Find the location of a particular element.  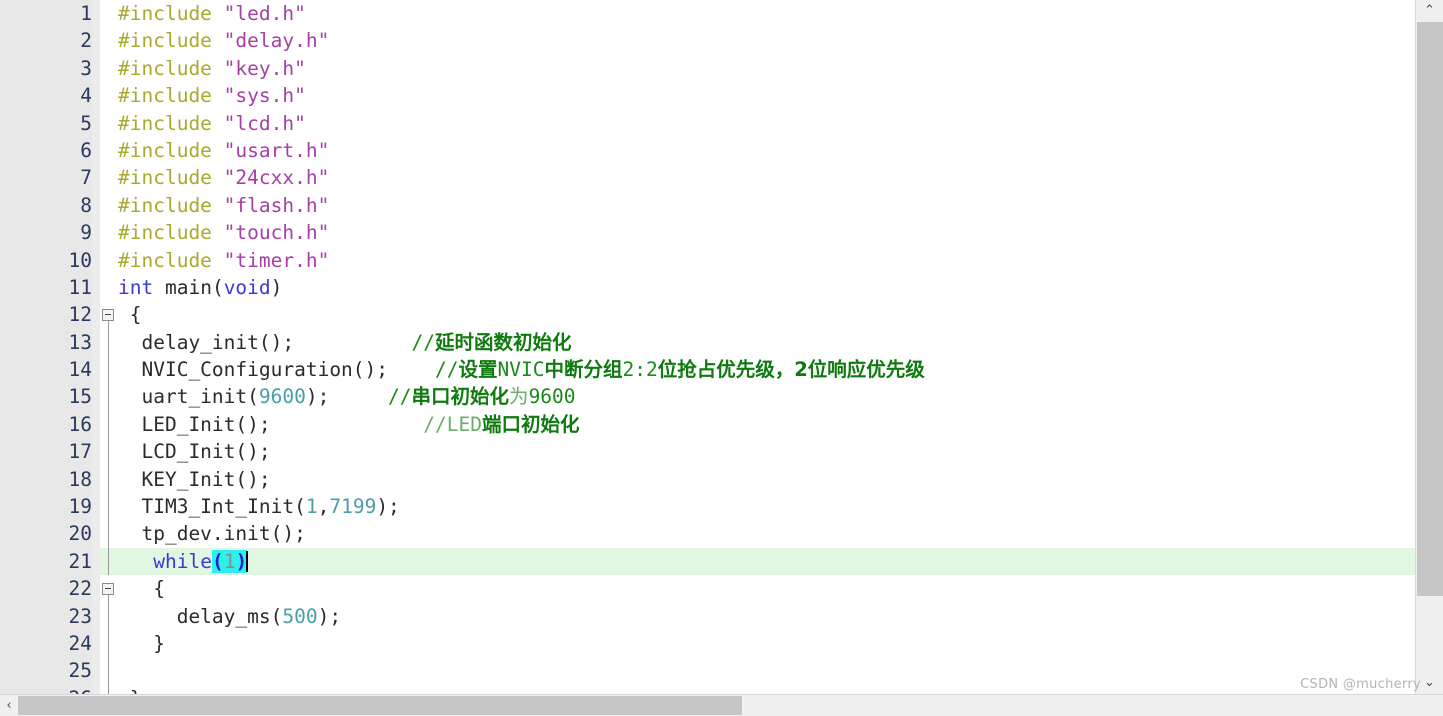

code-line: 20 tp_dev.init(); is located at coordinates (707, 534).